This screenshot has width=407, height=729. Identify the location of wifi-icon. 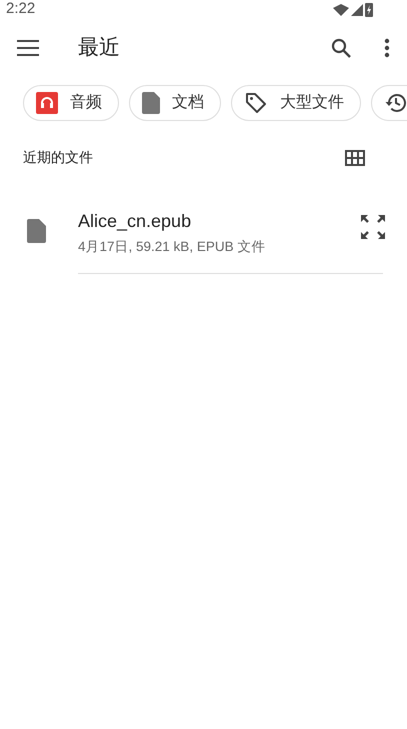
(341, 10).